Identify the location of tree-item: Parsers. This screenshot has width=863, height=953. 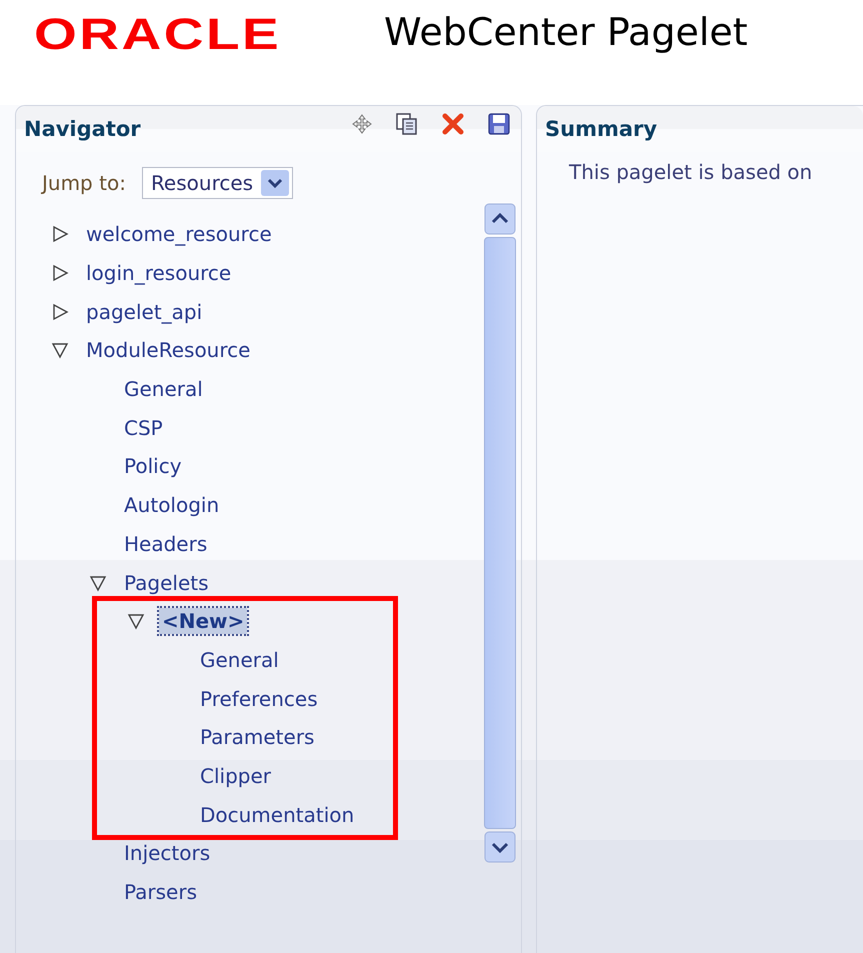
(160, 892).